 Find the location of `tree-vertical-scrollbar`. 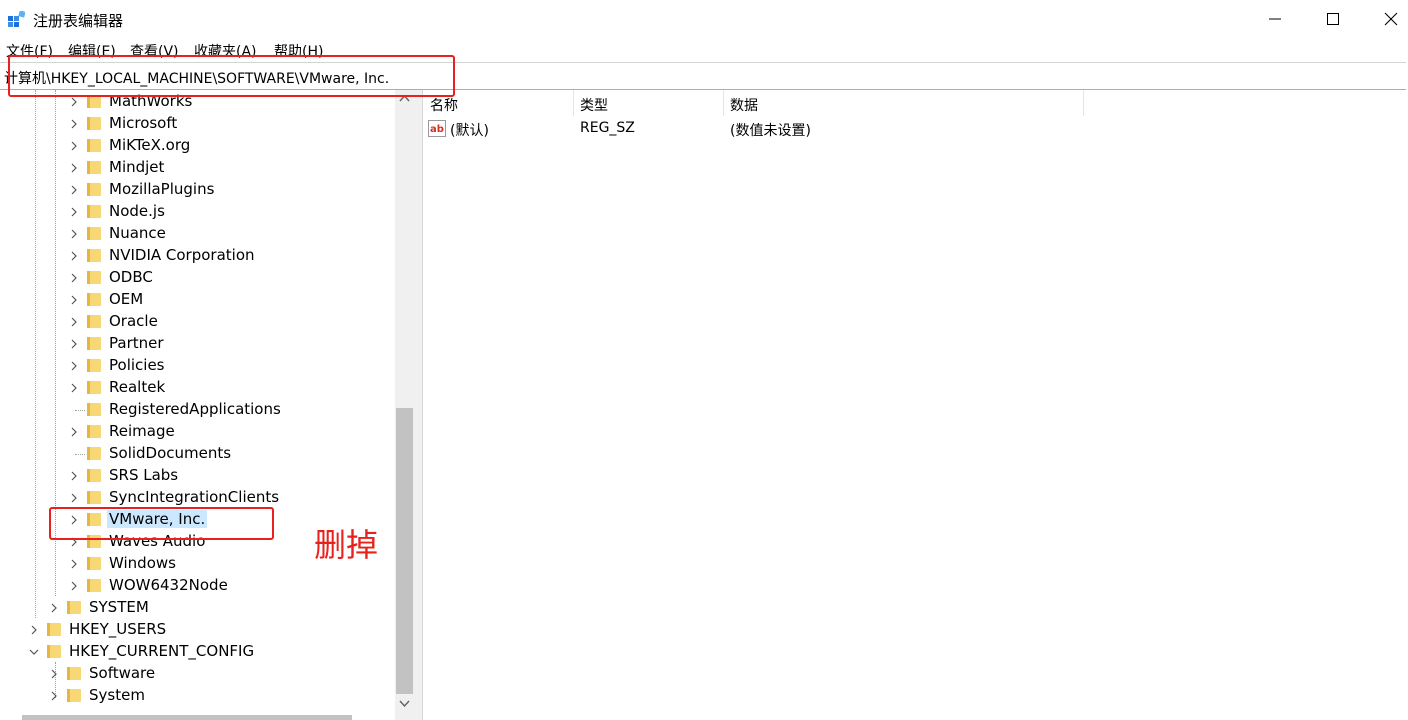

tree-vertical-scrollbar is located at coordinates (404, 405).